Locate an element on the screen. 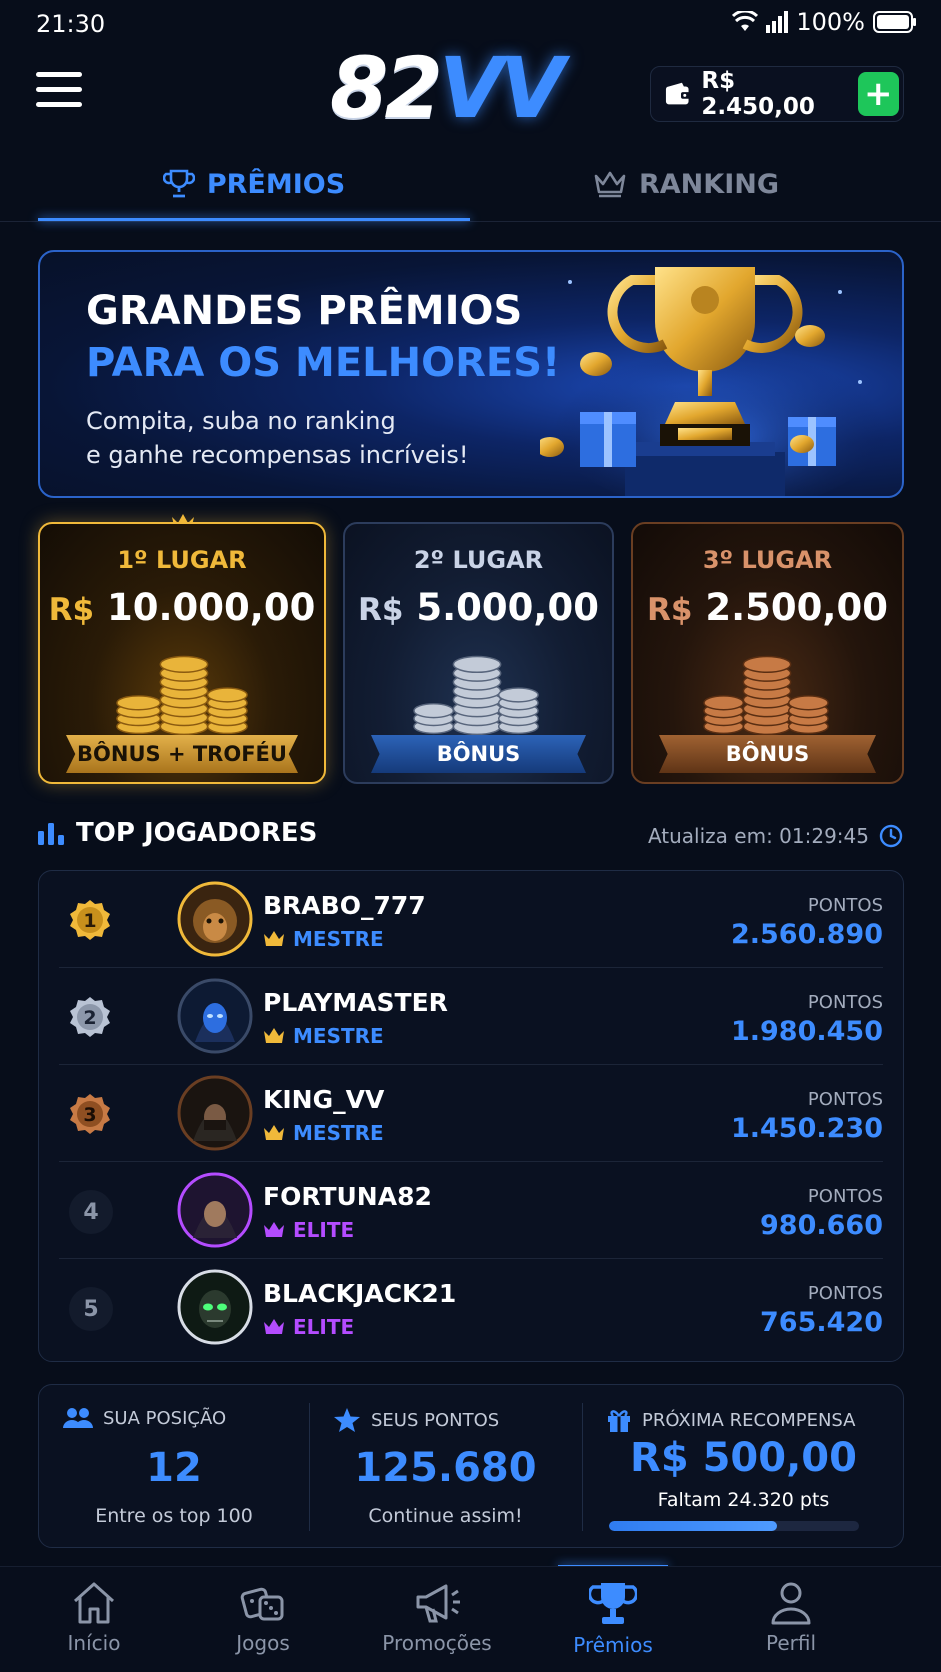 This screenshot has width=941, height=1672. svg-text: 2 is located at coordinates (89, 1018).